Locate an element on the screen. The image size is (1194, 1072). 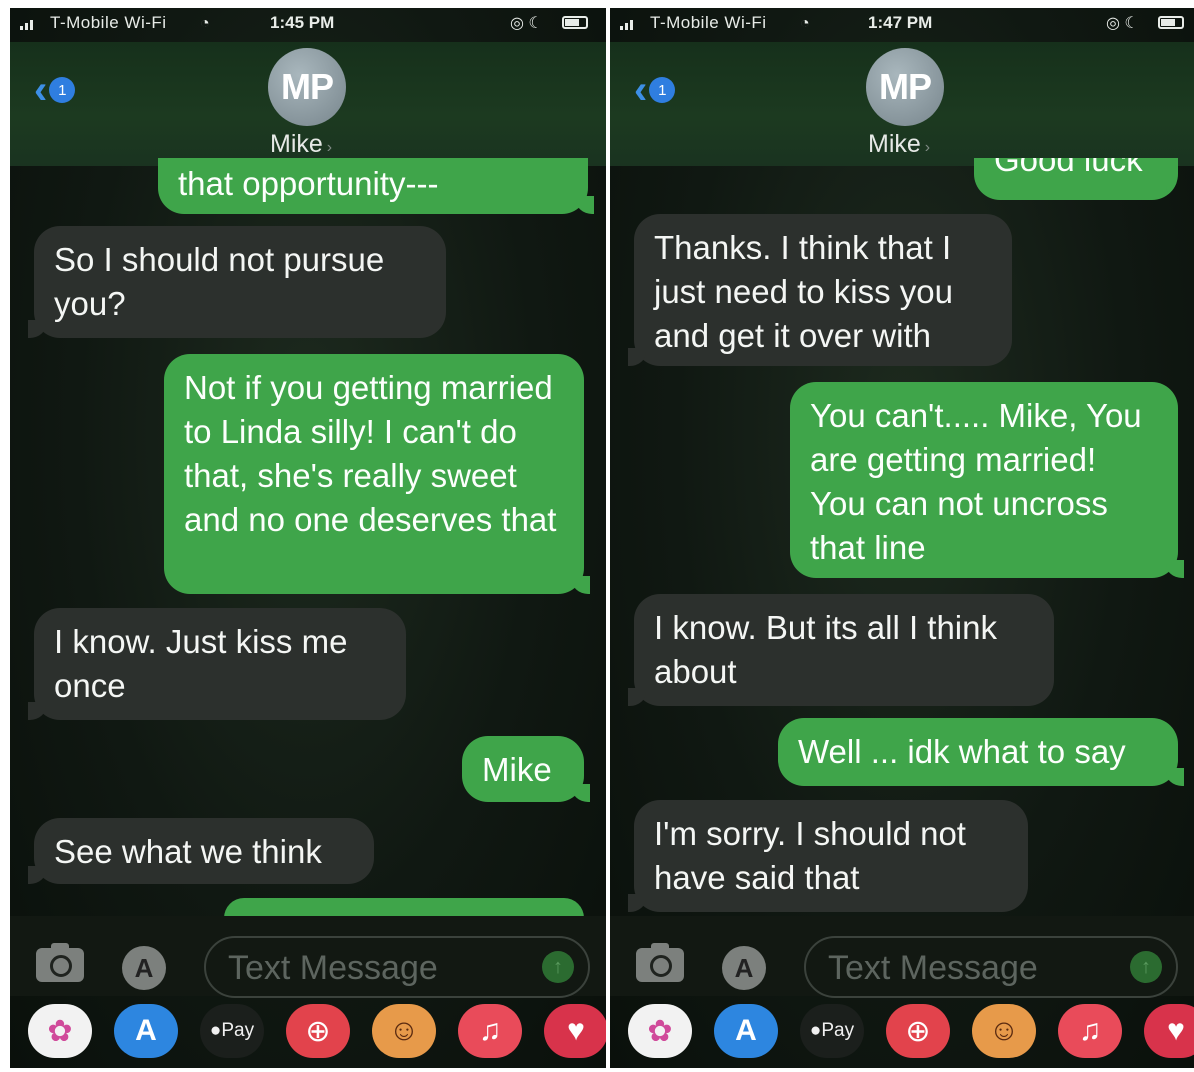
message-bubble-incoming: I know. But its all I think about is located at coordinates (841, 650).